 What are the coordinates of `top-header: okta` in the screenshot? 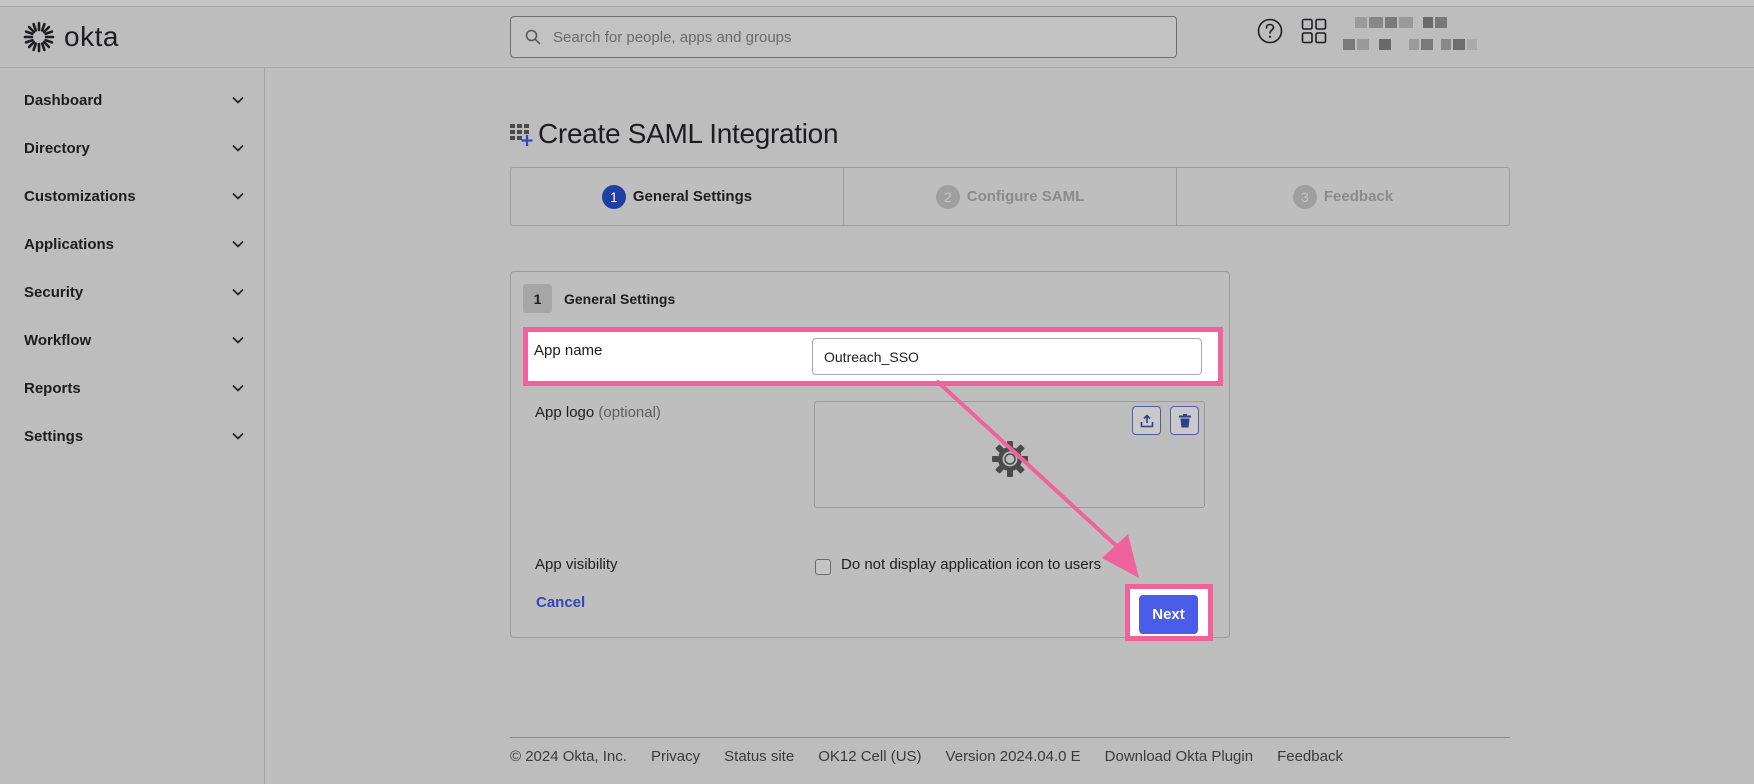 It's located at (877, 37).